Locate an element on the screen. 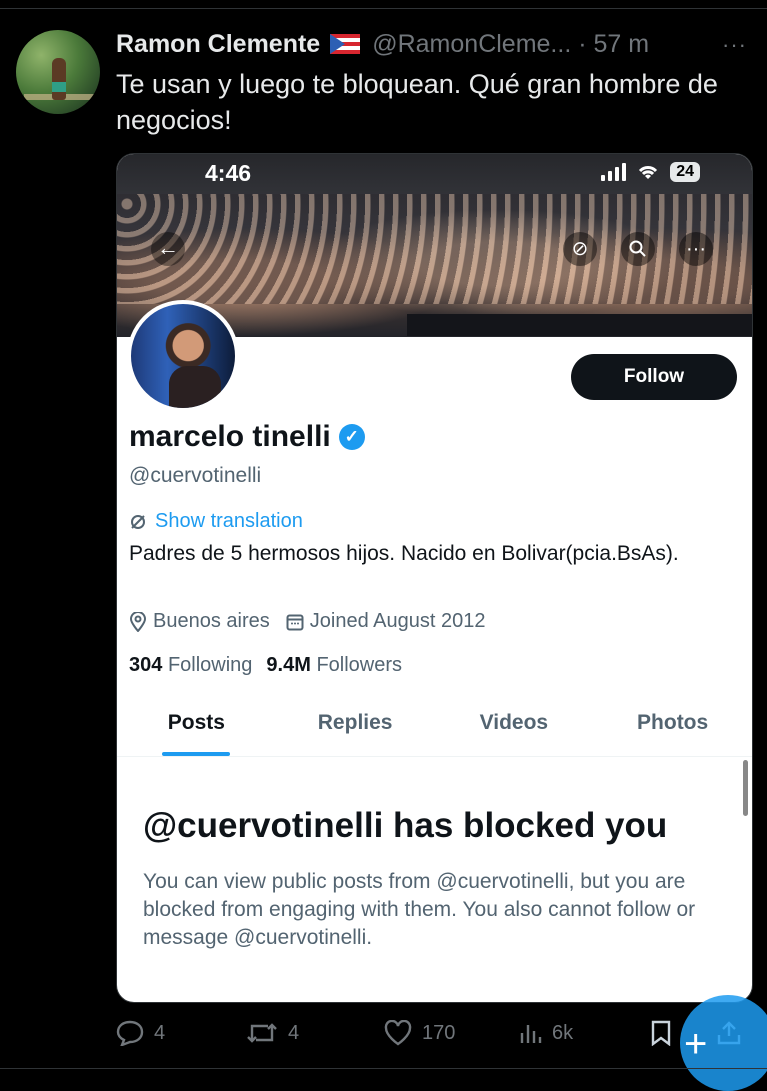  more-options-icon: ··· is located at coordinates (734, 45).